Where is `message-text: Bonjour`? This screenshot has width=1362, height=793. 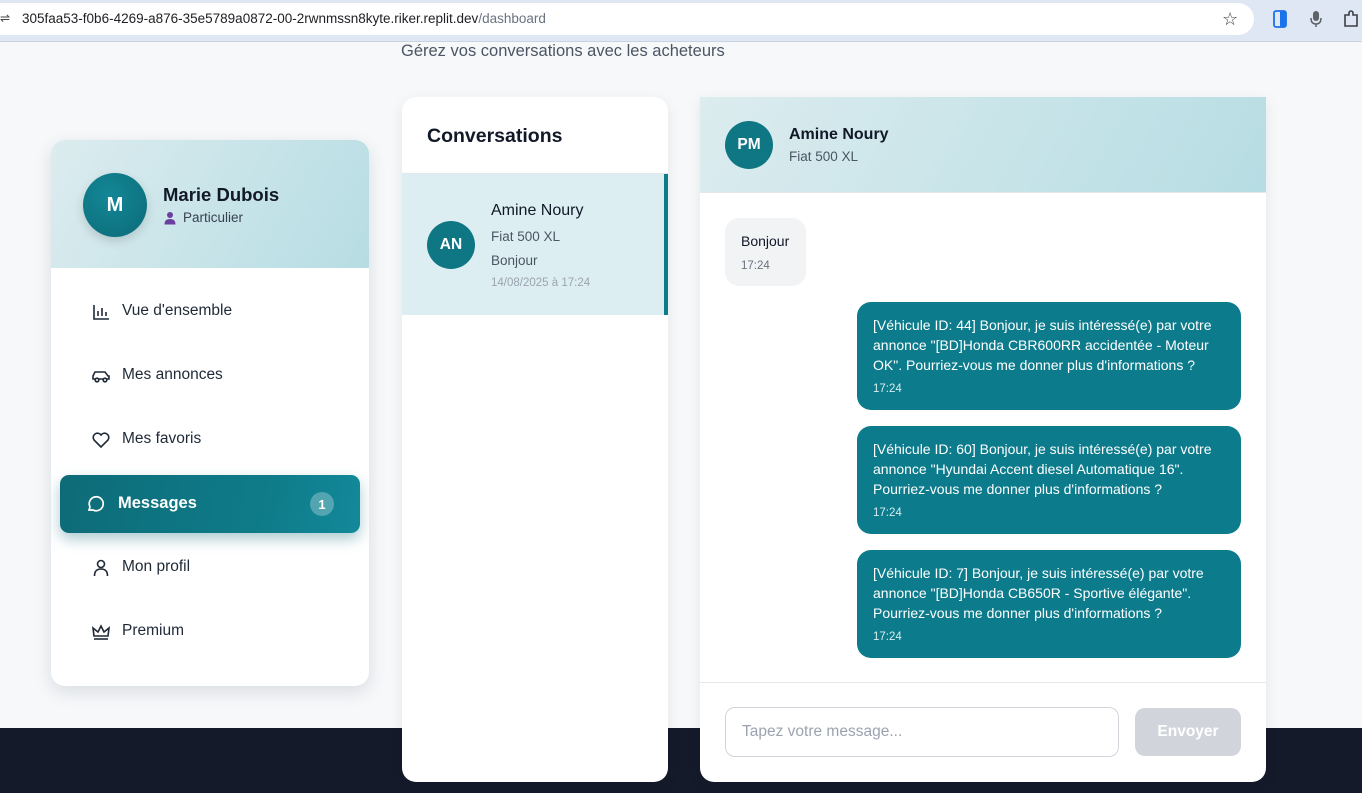
message-text: Bonjour is located at coordinates (765, 241).